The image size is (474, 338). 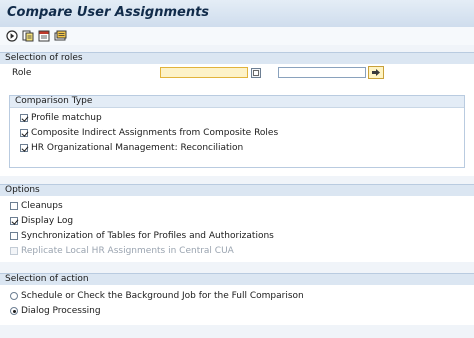 What do you see at coordinates (54, 101) in the screenshot?
I see `comparison-type-title: Comparison Type` at bounding box center [54, 101].